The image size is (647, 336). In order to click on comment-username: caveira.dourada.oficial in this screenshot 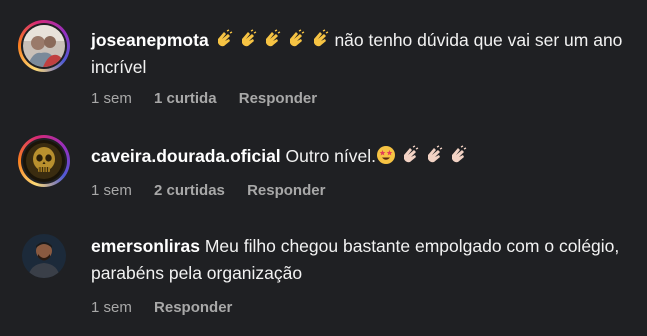, I will do `click(186, 156)`.